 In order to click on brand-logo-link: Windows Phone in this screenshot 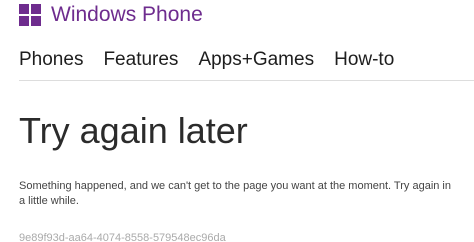, I will do `click(111, 15)`.